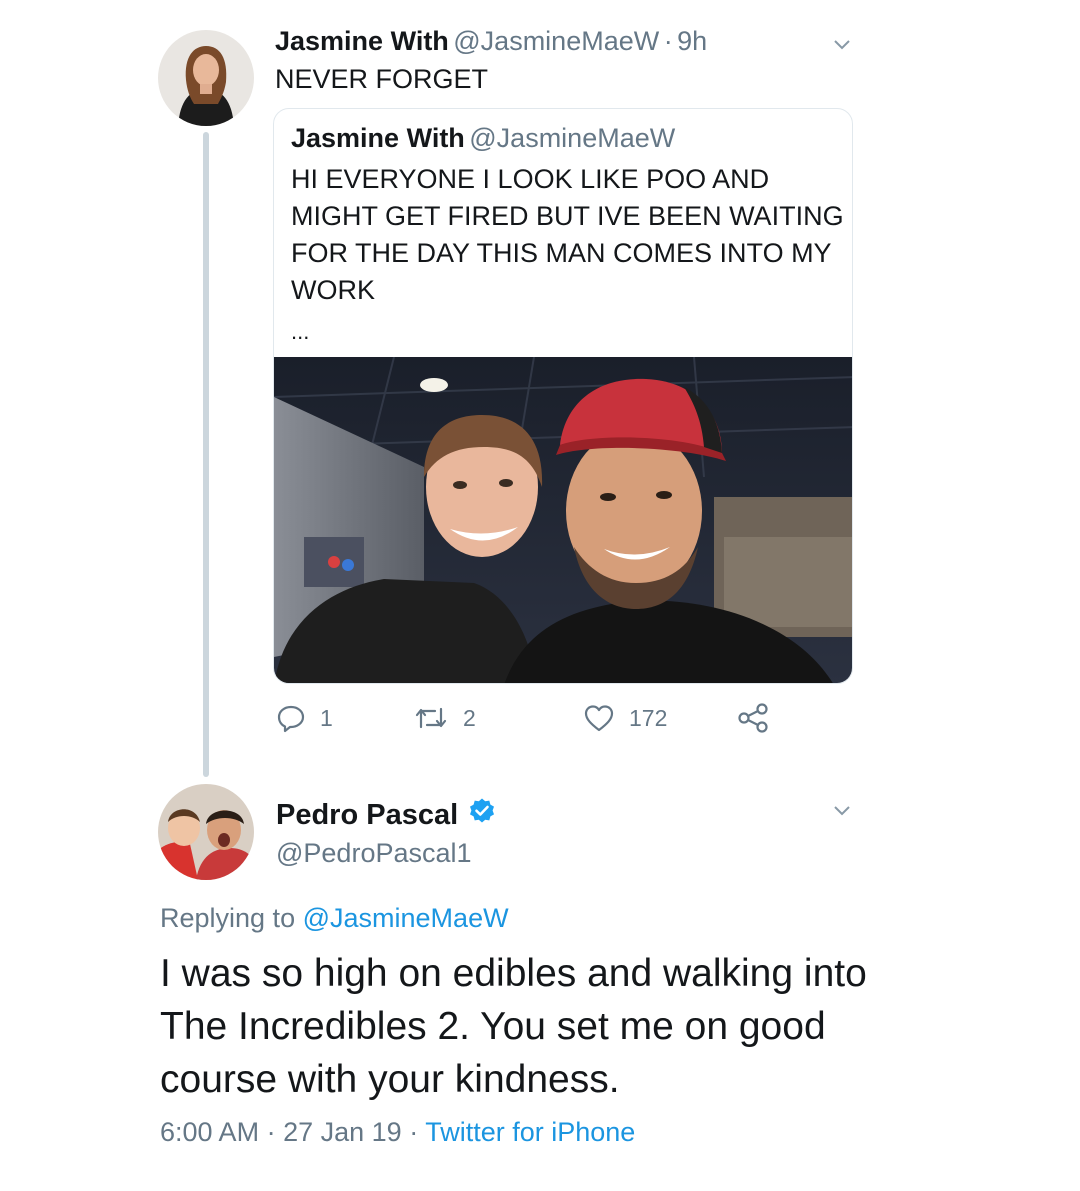 This screenshot has height=1191, width=1080. Describe the element at coordinates (228, 918) in the screenshot. I see `replying-prefix: Replying to` at that location.